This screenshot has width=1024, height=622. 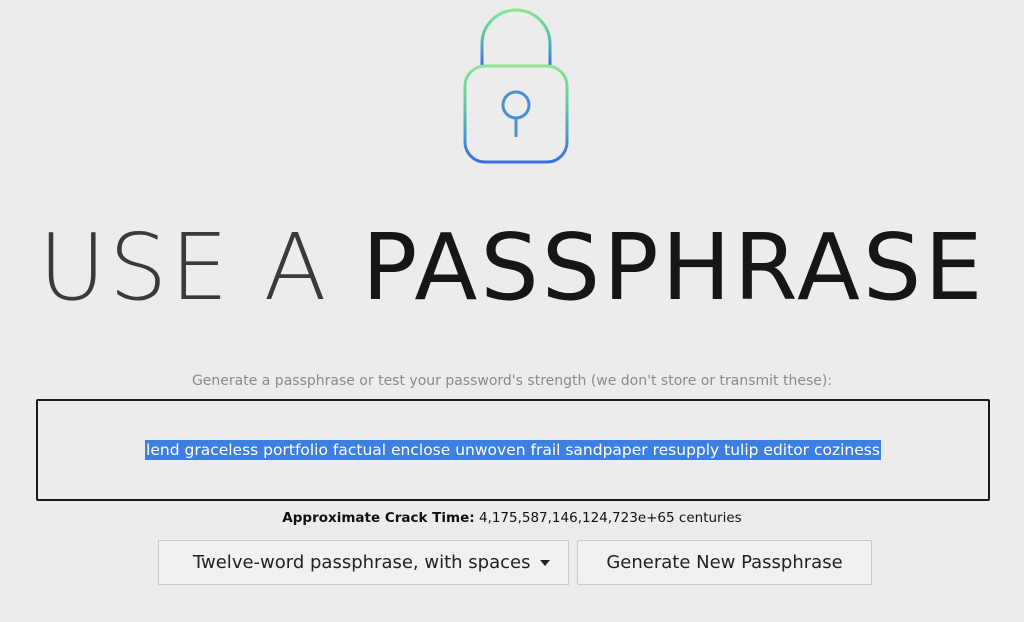 I want to click on title-light-text: USE A, so click(x=184, y=267).